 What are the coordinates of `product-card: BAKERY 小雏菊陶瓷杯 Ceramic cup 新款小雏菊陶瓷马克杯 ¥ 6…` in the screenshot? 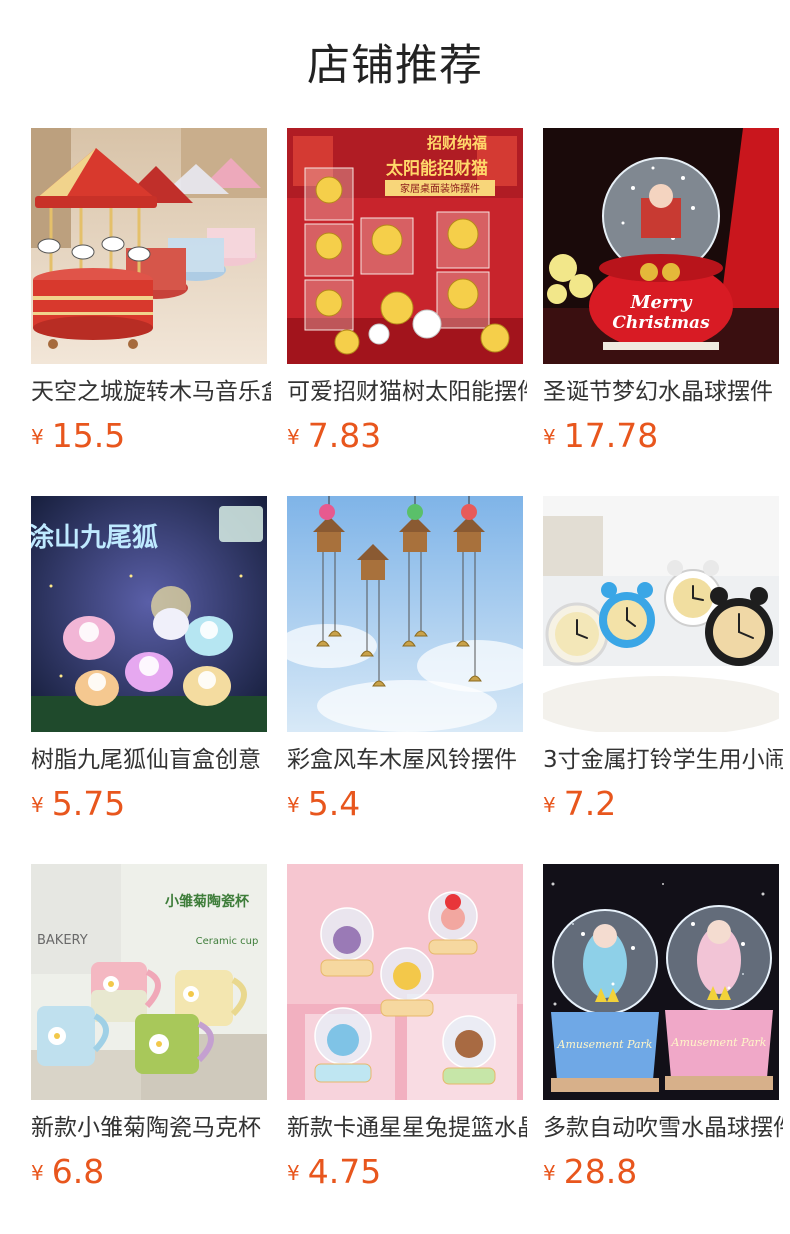 It's located at (149, 1048).